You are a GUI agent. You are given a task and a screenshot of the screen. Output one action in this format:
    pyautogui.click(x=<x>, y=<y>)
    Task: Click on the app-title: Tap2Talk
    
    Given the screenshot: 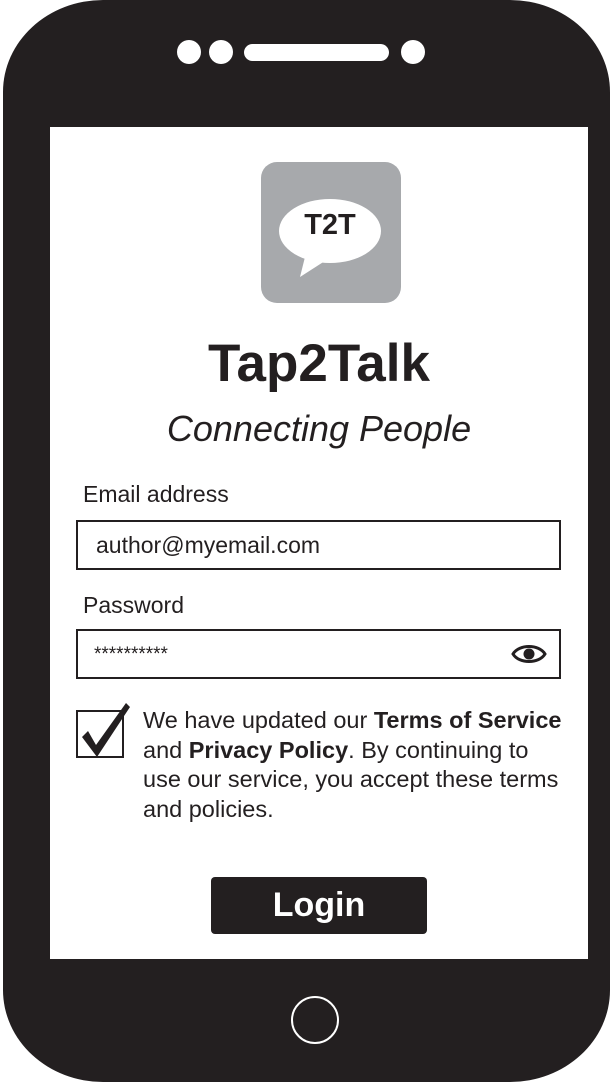 What is the action you would take?
    pyautogui.click(x=319, y=363)
    